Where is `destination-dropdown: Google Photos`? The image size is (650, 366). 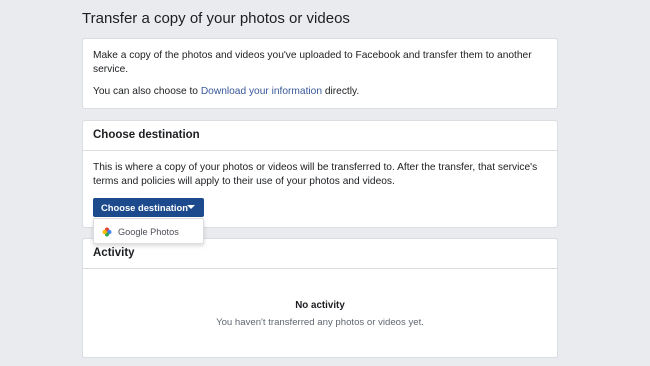
destination-dropdown: Google Photos is located at coordinates (148, 231).